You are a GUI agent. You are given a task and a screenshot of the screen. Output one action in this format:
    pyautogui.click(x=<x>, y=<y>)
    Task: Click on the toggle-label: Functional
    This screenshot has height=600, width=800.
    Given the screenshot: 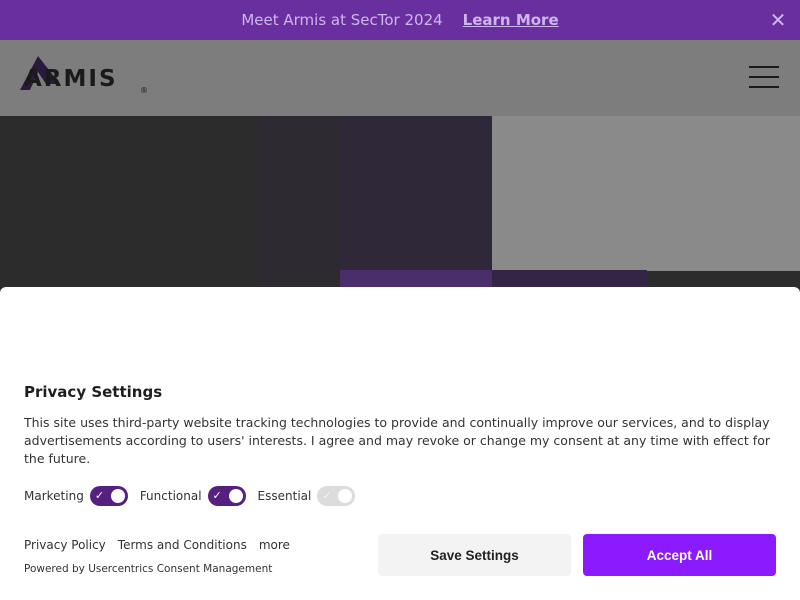 What is the action you would take?
    pyautogui.click(x=170, y=496)
    